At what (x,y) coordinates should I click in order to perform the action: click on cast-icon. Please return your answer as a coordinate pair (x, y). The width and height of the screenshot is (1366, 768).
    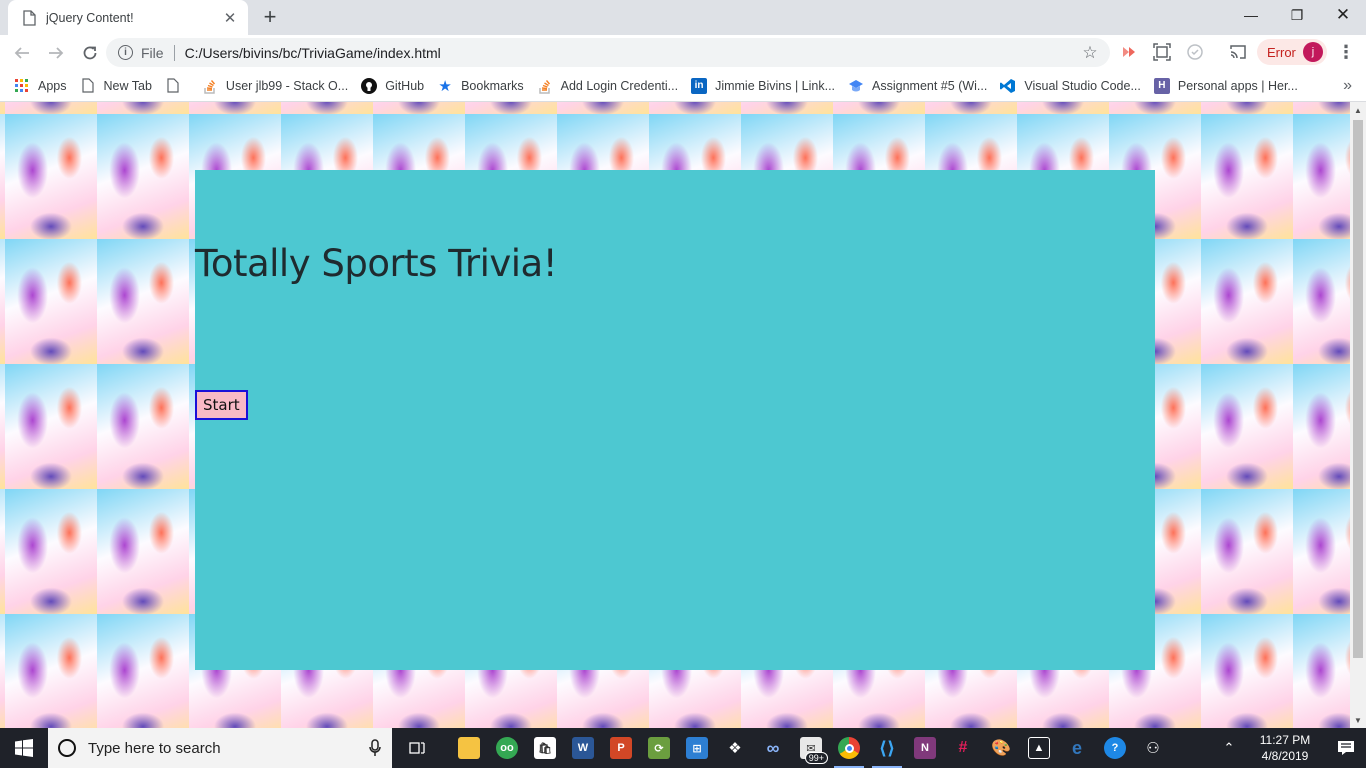
    Looking at the image, I should click on (1238, 52).